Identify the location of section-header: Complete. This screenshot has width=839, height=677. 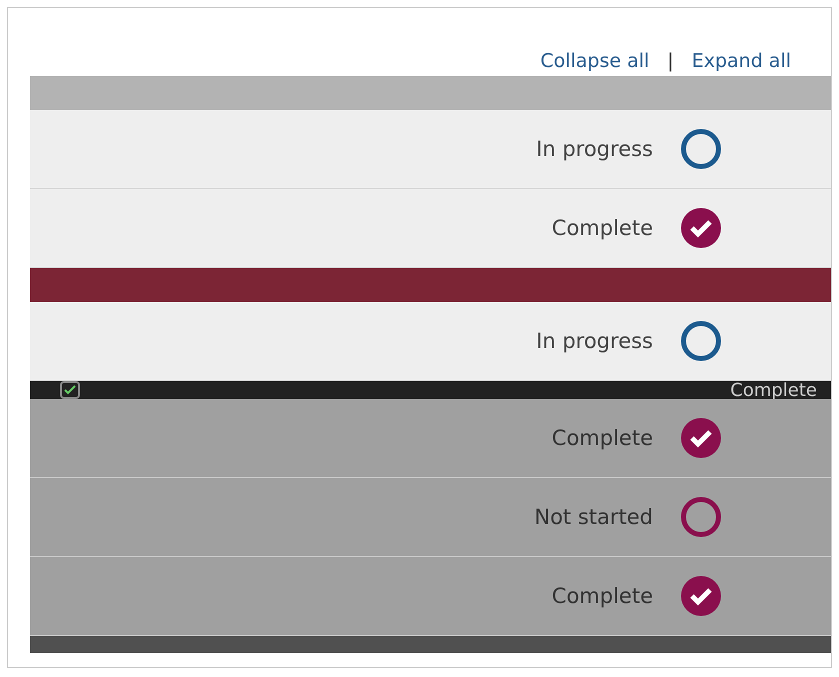
(430, 390).